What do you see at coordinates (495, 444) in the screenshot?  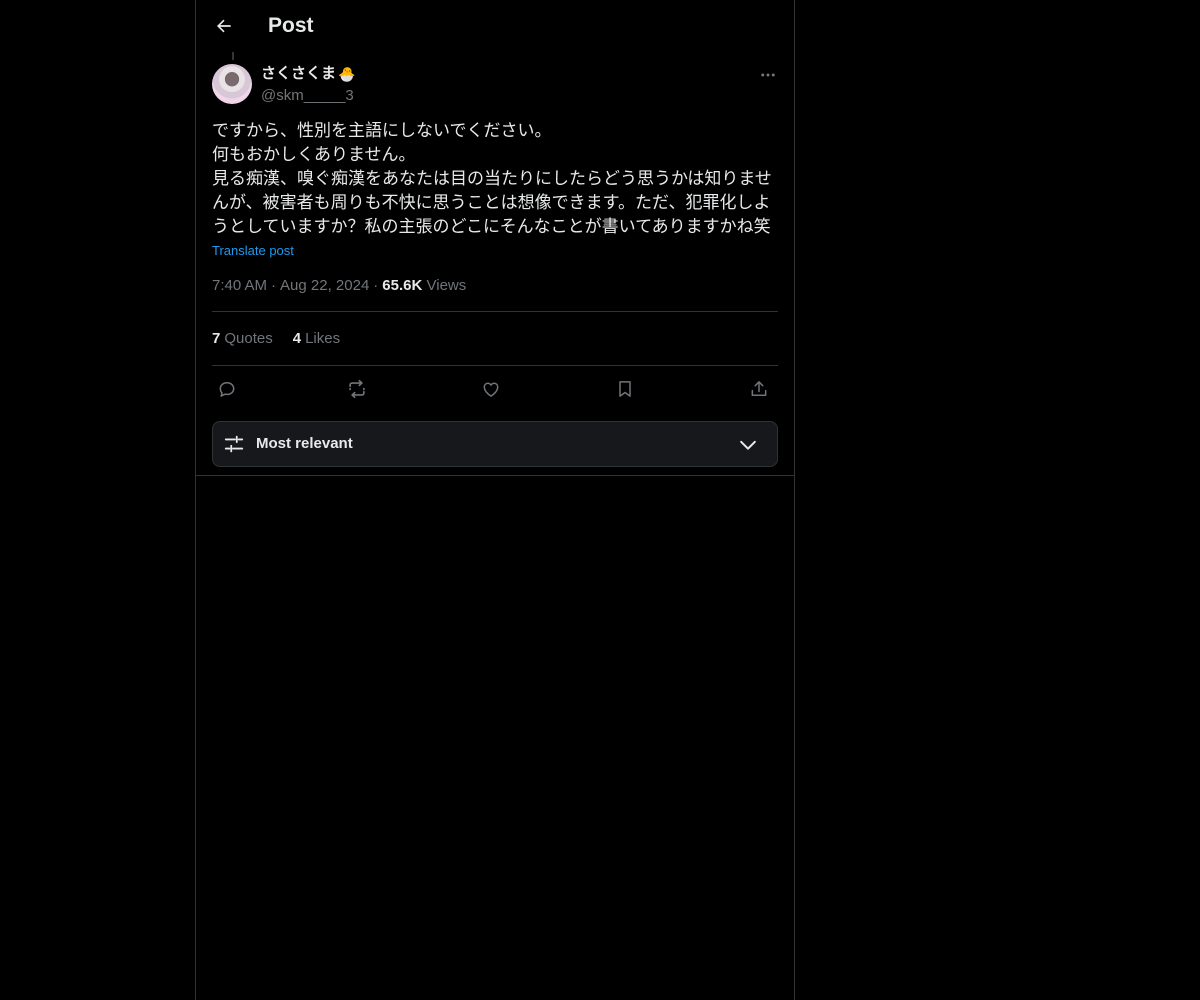 I see `reply-sort-dropdown: Most relevant` at bounding box center [495, 444].